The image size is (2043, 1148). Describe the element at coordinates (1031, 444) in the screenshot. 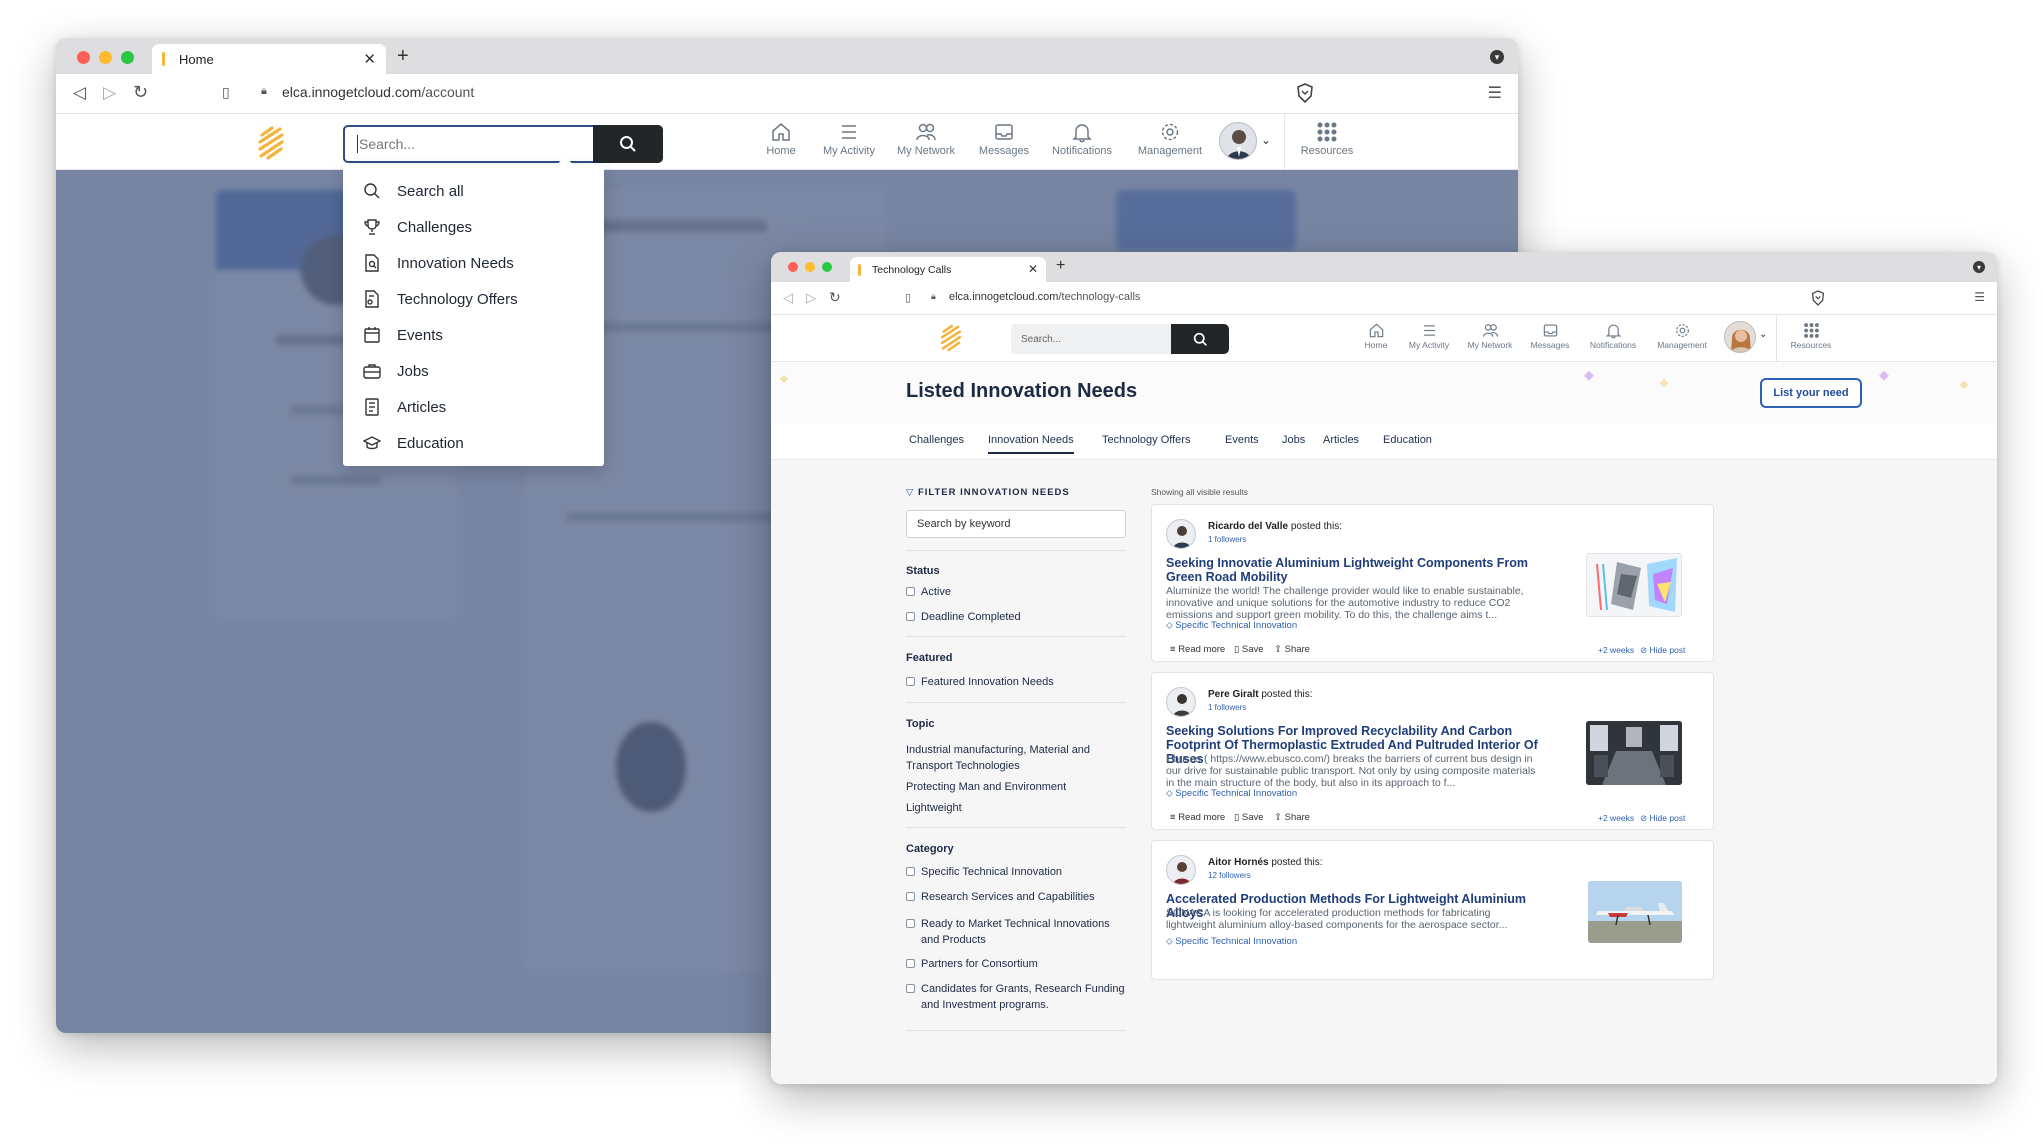

I see `tab-innovation-needs: Innovation Needs` at that location.